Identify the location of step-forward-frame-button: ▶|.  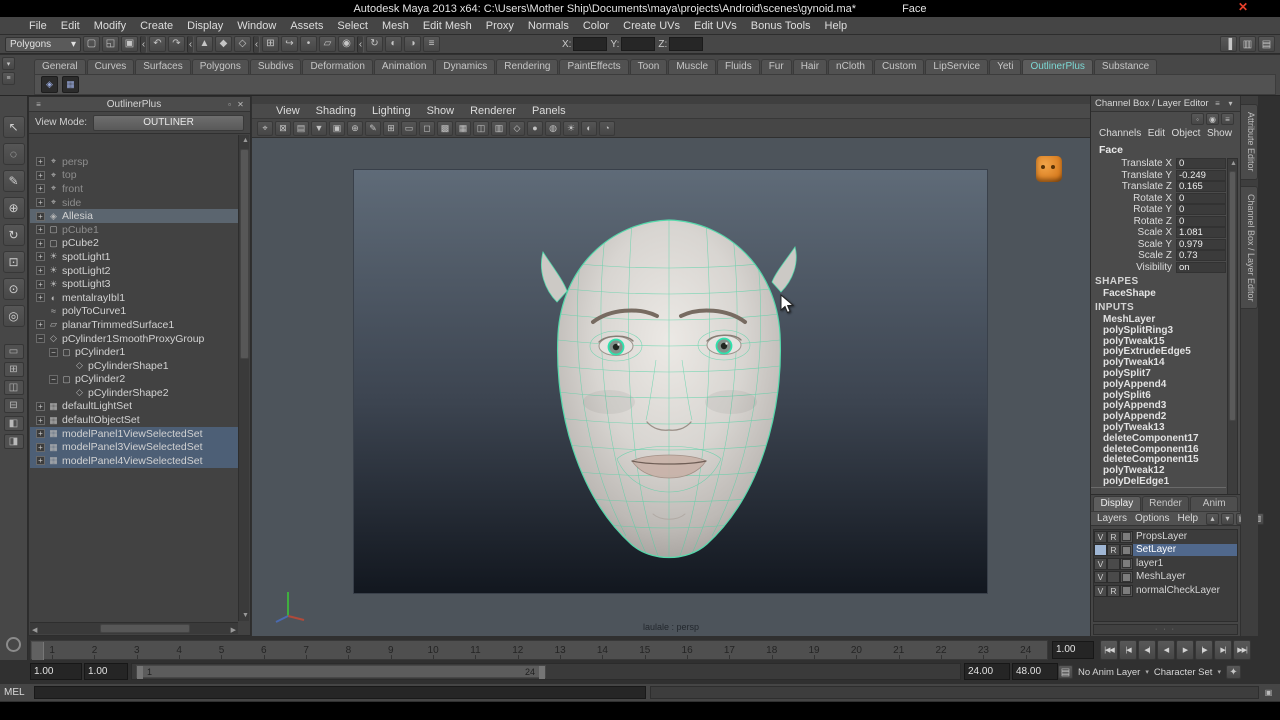
(1223, 650).